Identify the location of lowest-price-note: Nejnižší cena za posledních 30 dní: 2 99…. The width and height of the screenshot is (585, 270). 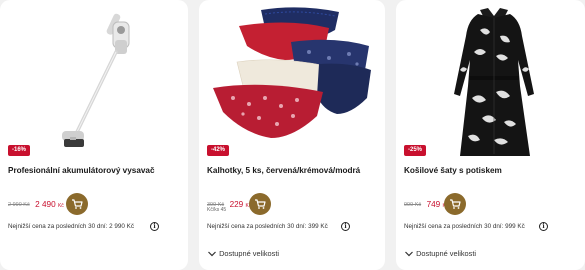
(71, 226).